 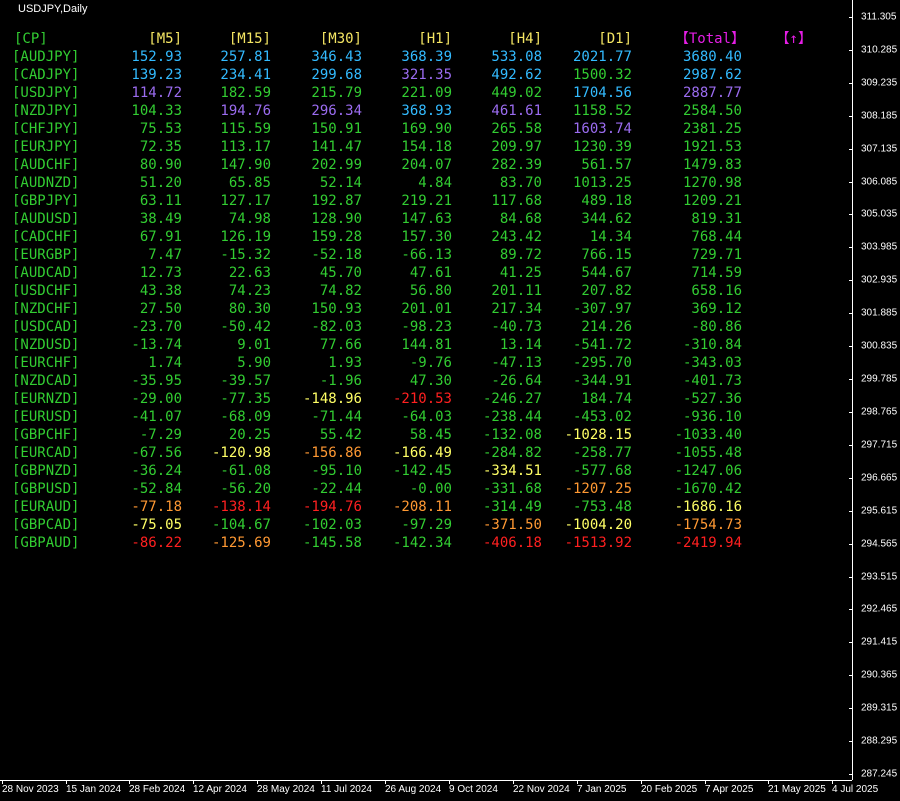 What do you see at coordinates (602, 75) in the screenshot?
I see `table-cell: 1500.32` at bounding box center [602, 75].